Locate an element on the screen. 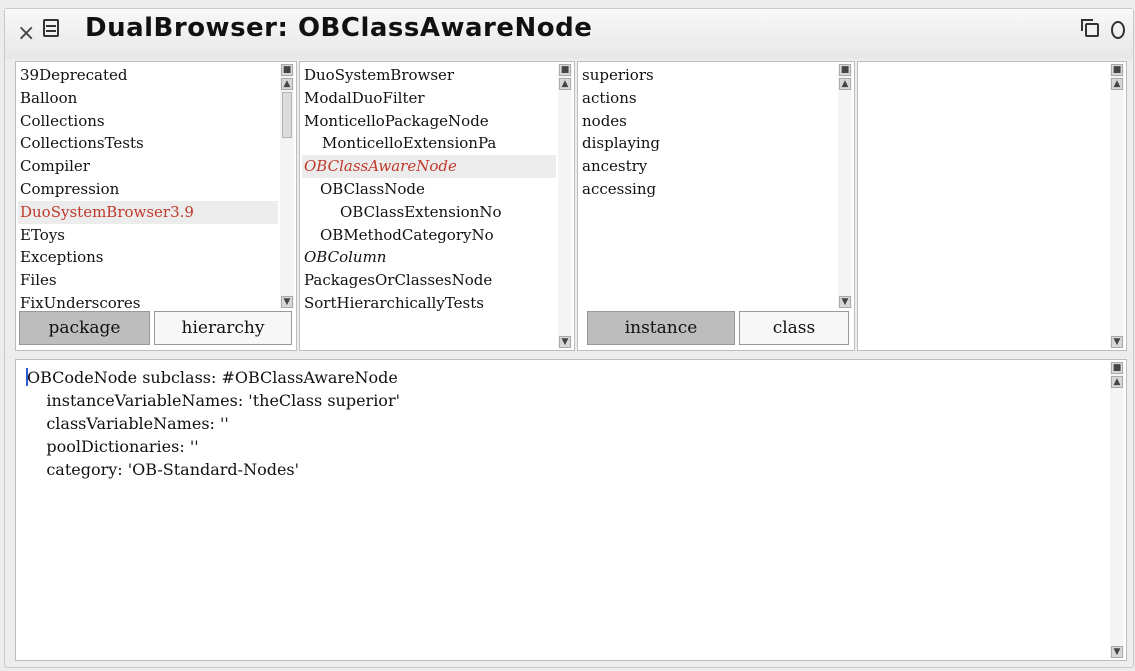  code-line: category: 'OB-Standard-Nodes' is located at coordinates (163, 469).